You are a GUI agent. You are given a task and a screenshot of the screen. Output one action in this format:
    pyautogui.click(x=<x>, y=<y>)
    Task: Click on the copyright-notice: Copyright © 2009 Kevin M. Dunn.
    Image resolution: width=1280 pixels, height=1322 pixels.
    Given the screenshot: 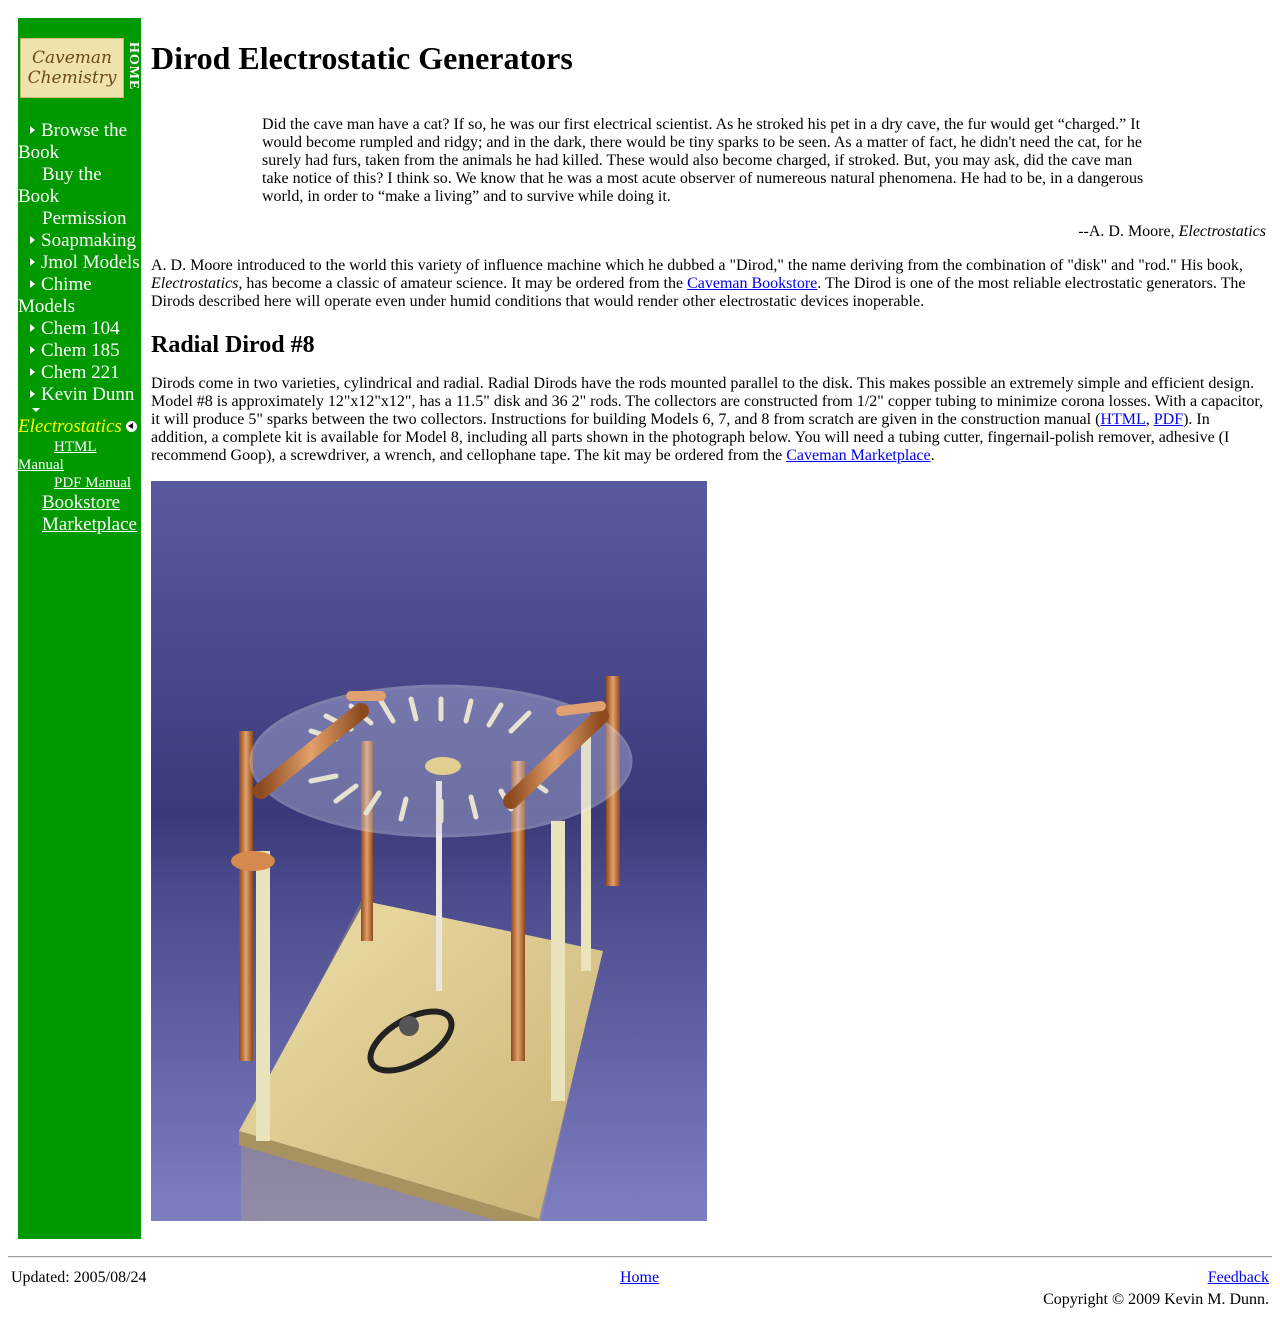 What is the action you would take?
    pyautogui.click(x=1156, y=1299)
    